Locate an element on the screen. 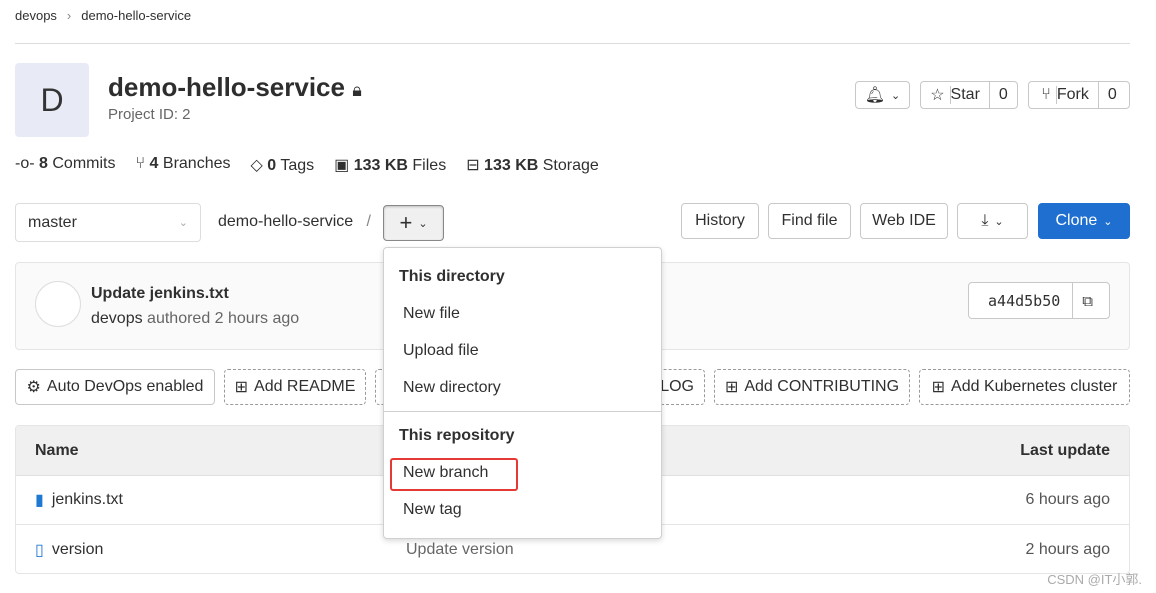  branch-name: master is located at coordinates (52, 222).